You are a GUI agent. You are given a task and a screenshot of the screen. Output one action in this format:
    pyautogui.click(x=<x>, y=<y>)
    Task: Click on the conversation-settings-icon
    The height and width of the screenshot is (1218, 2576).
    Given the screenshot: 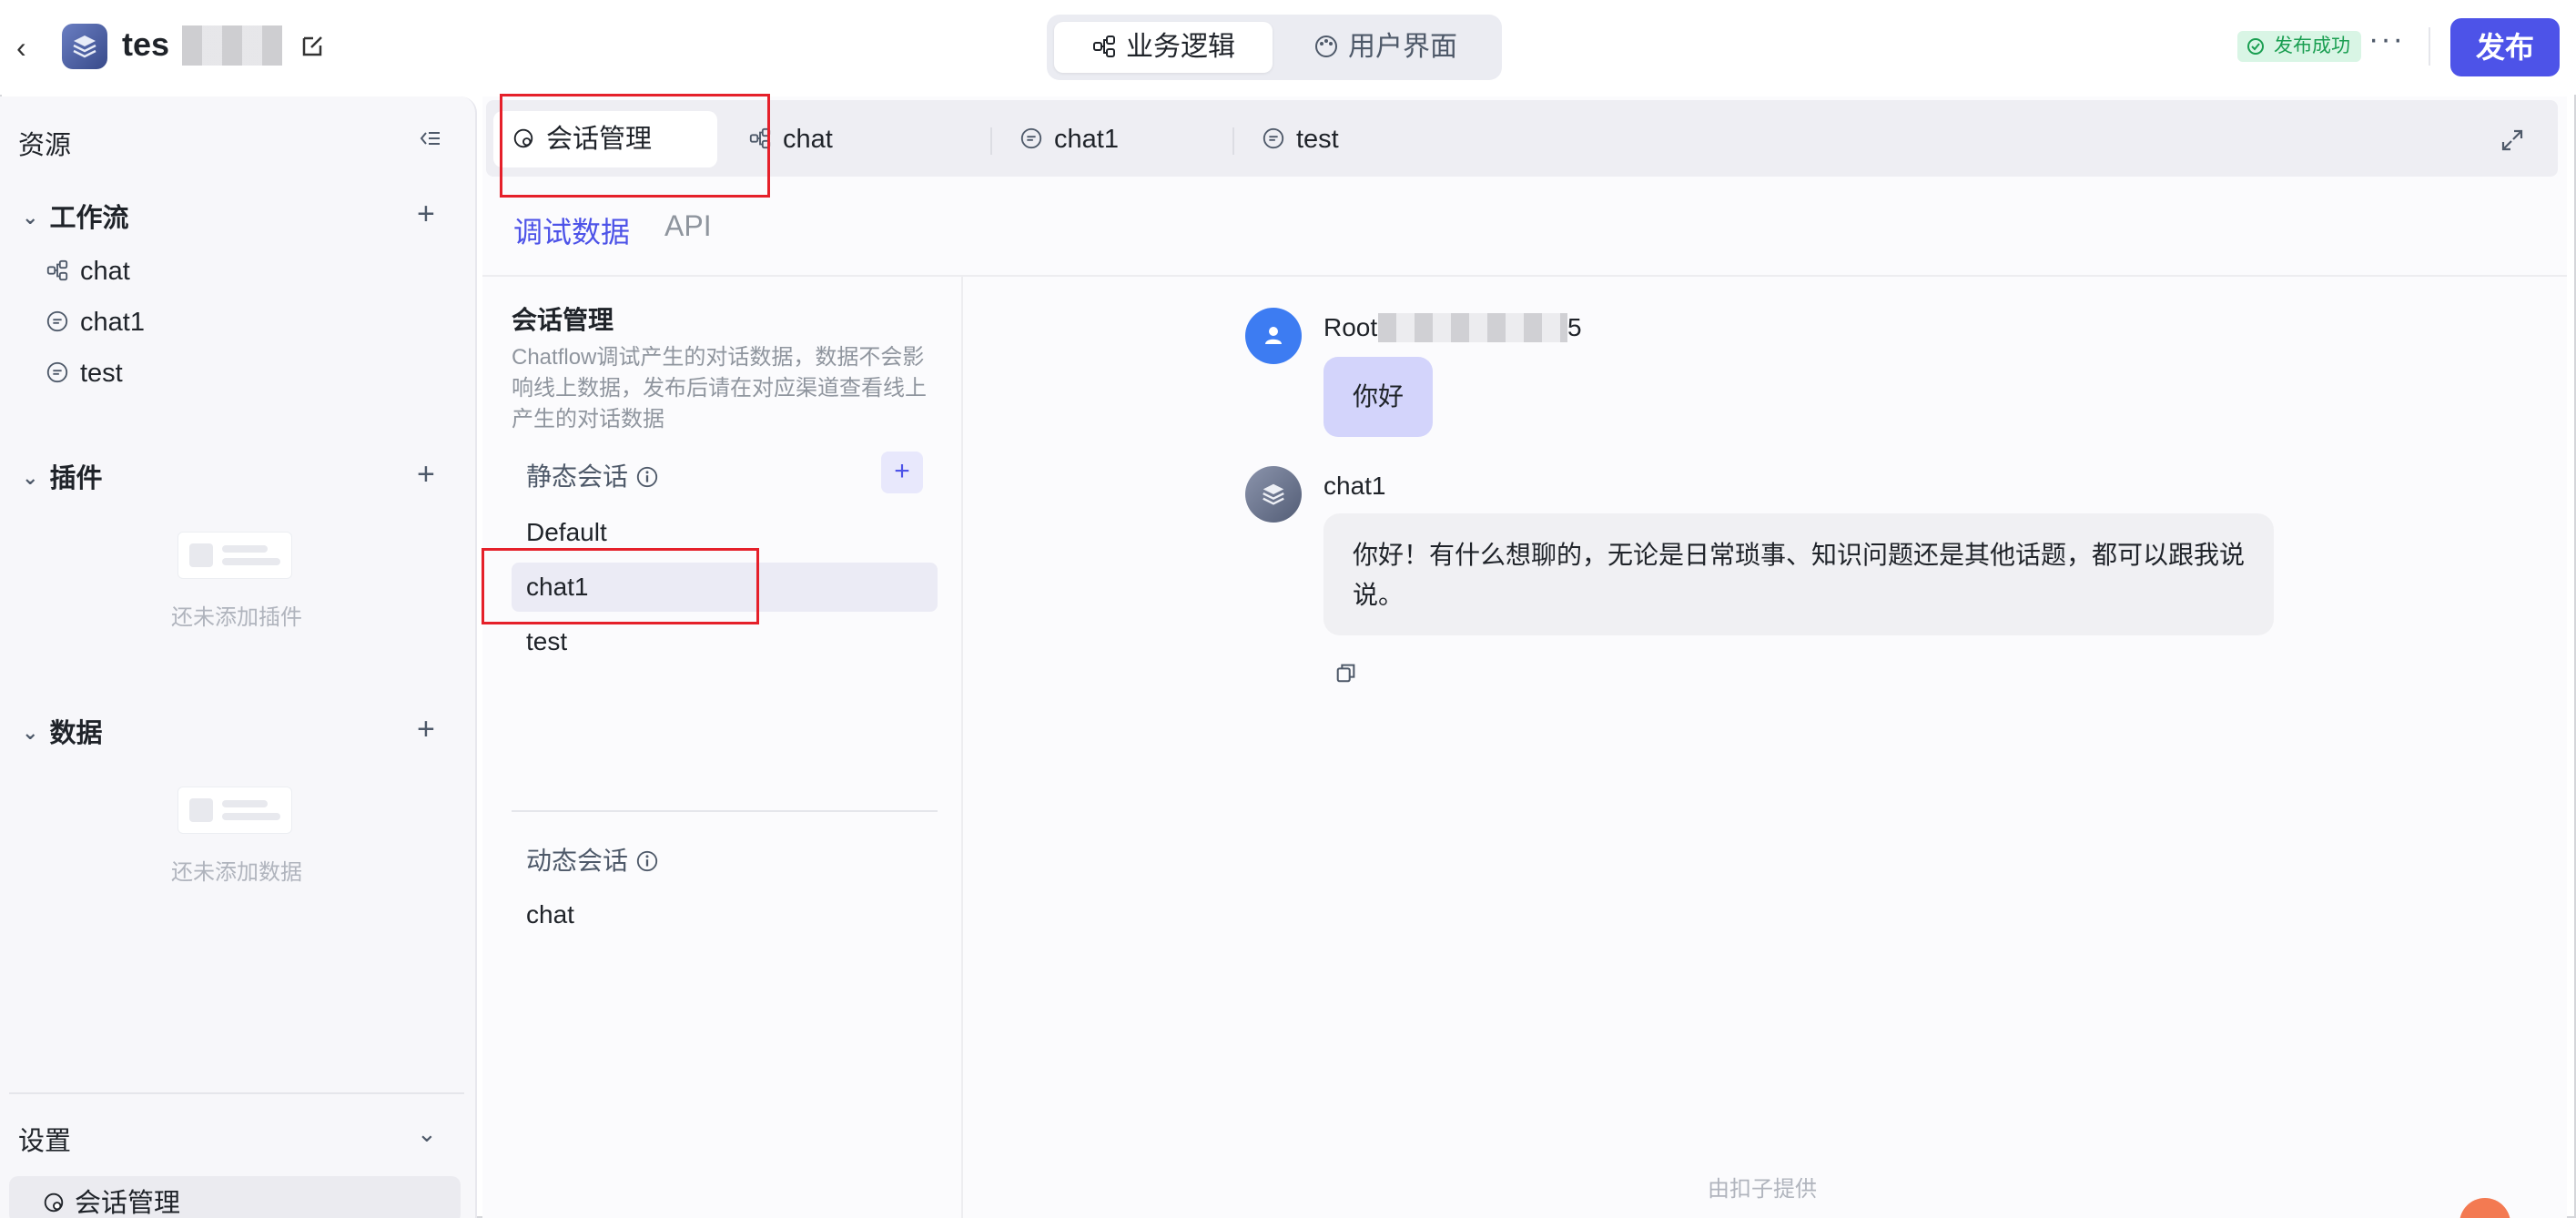 What is the action you would take?
    pyautogui.click(x=54, y=1203)
    